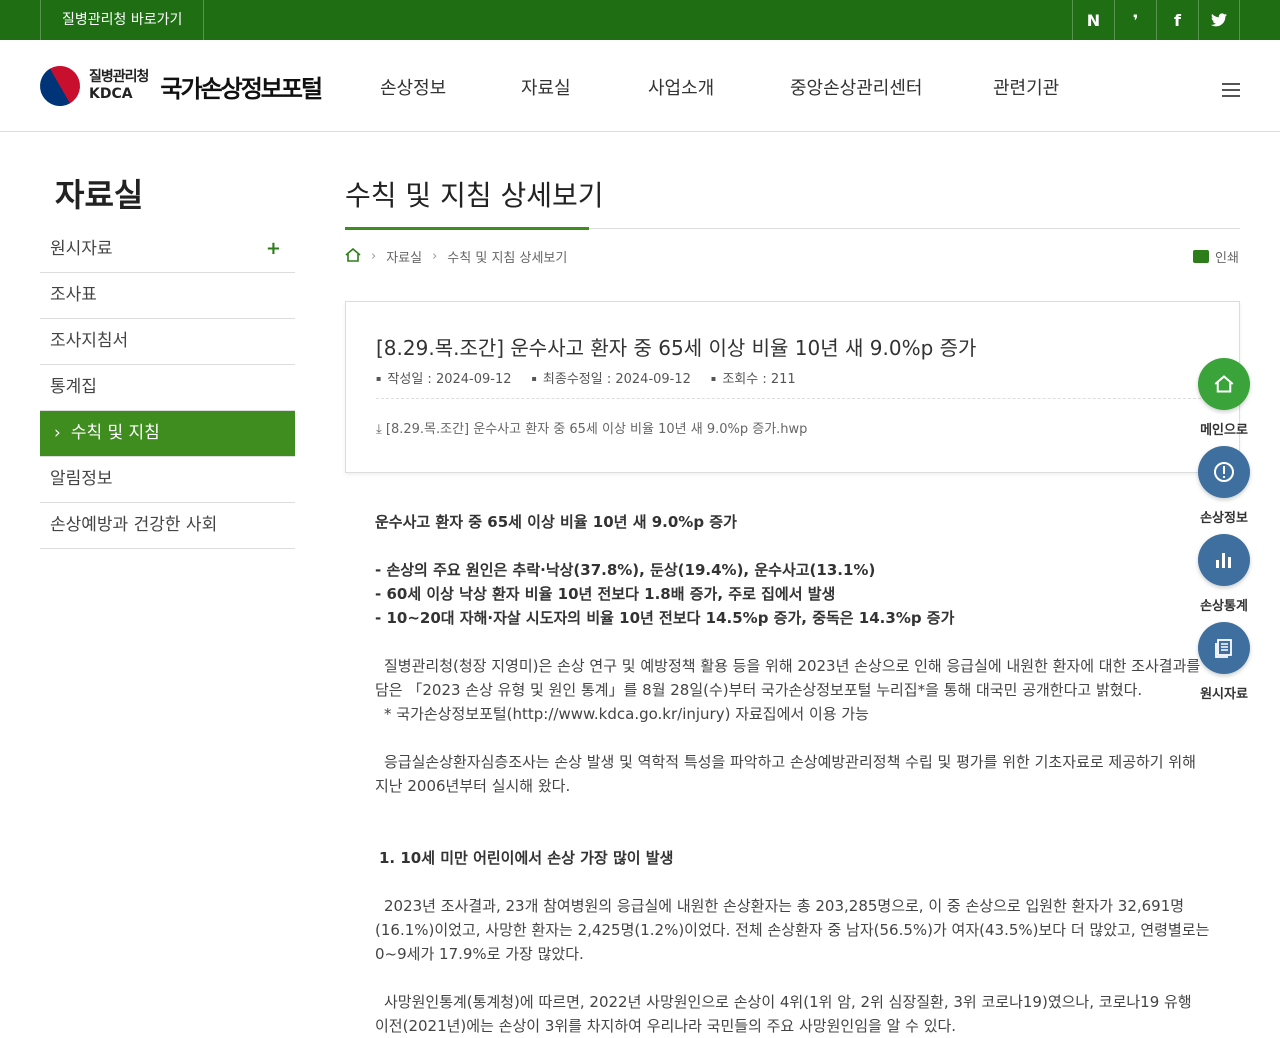 This screenshot has width=1280, height=1038. Describe the element at coordinates (1201, 256) in the screenshot. I see `printer-icon` at that location.